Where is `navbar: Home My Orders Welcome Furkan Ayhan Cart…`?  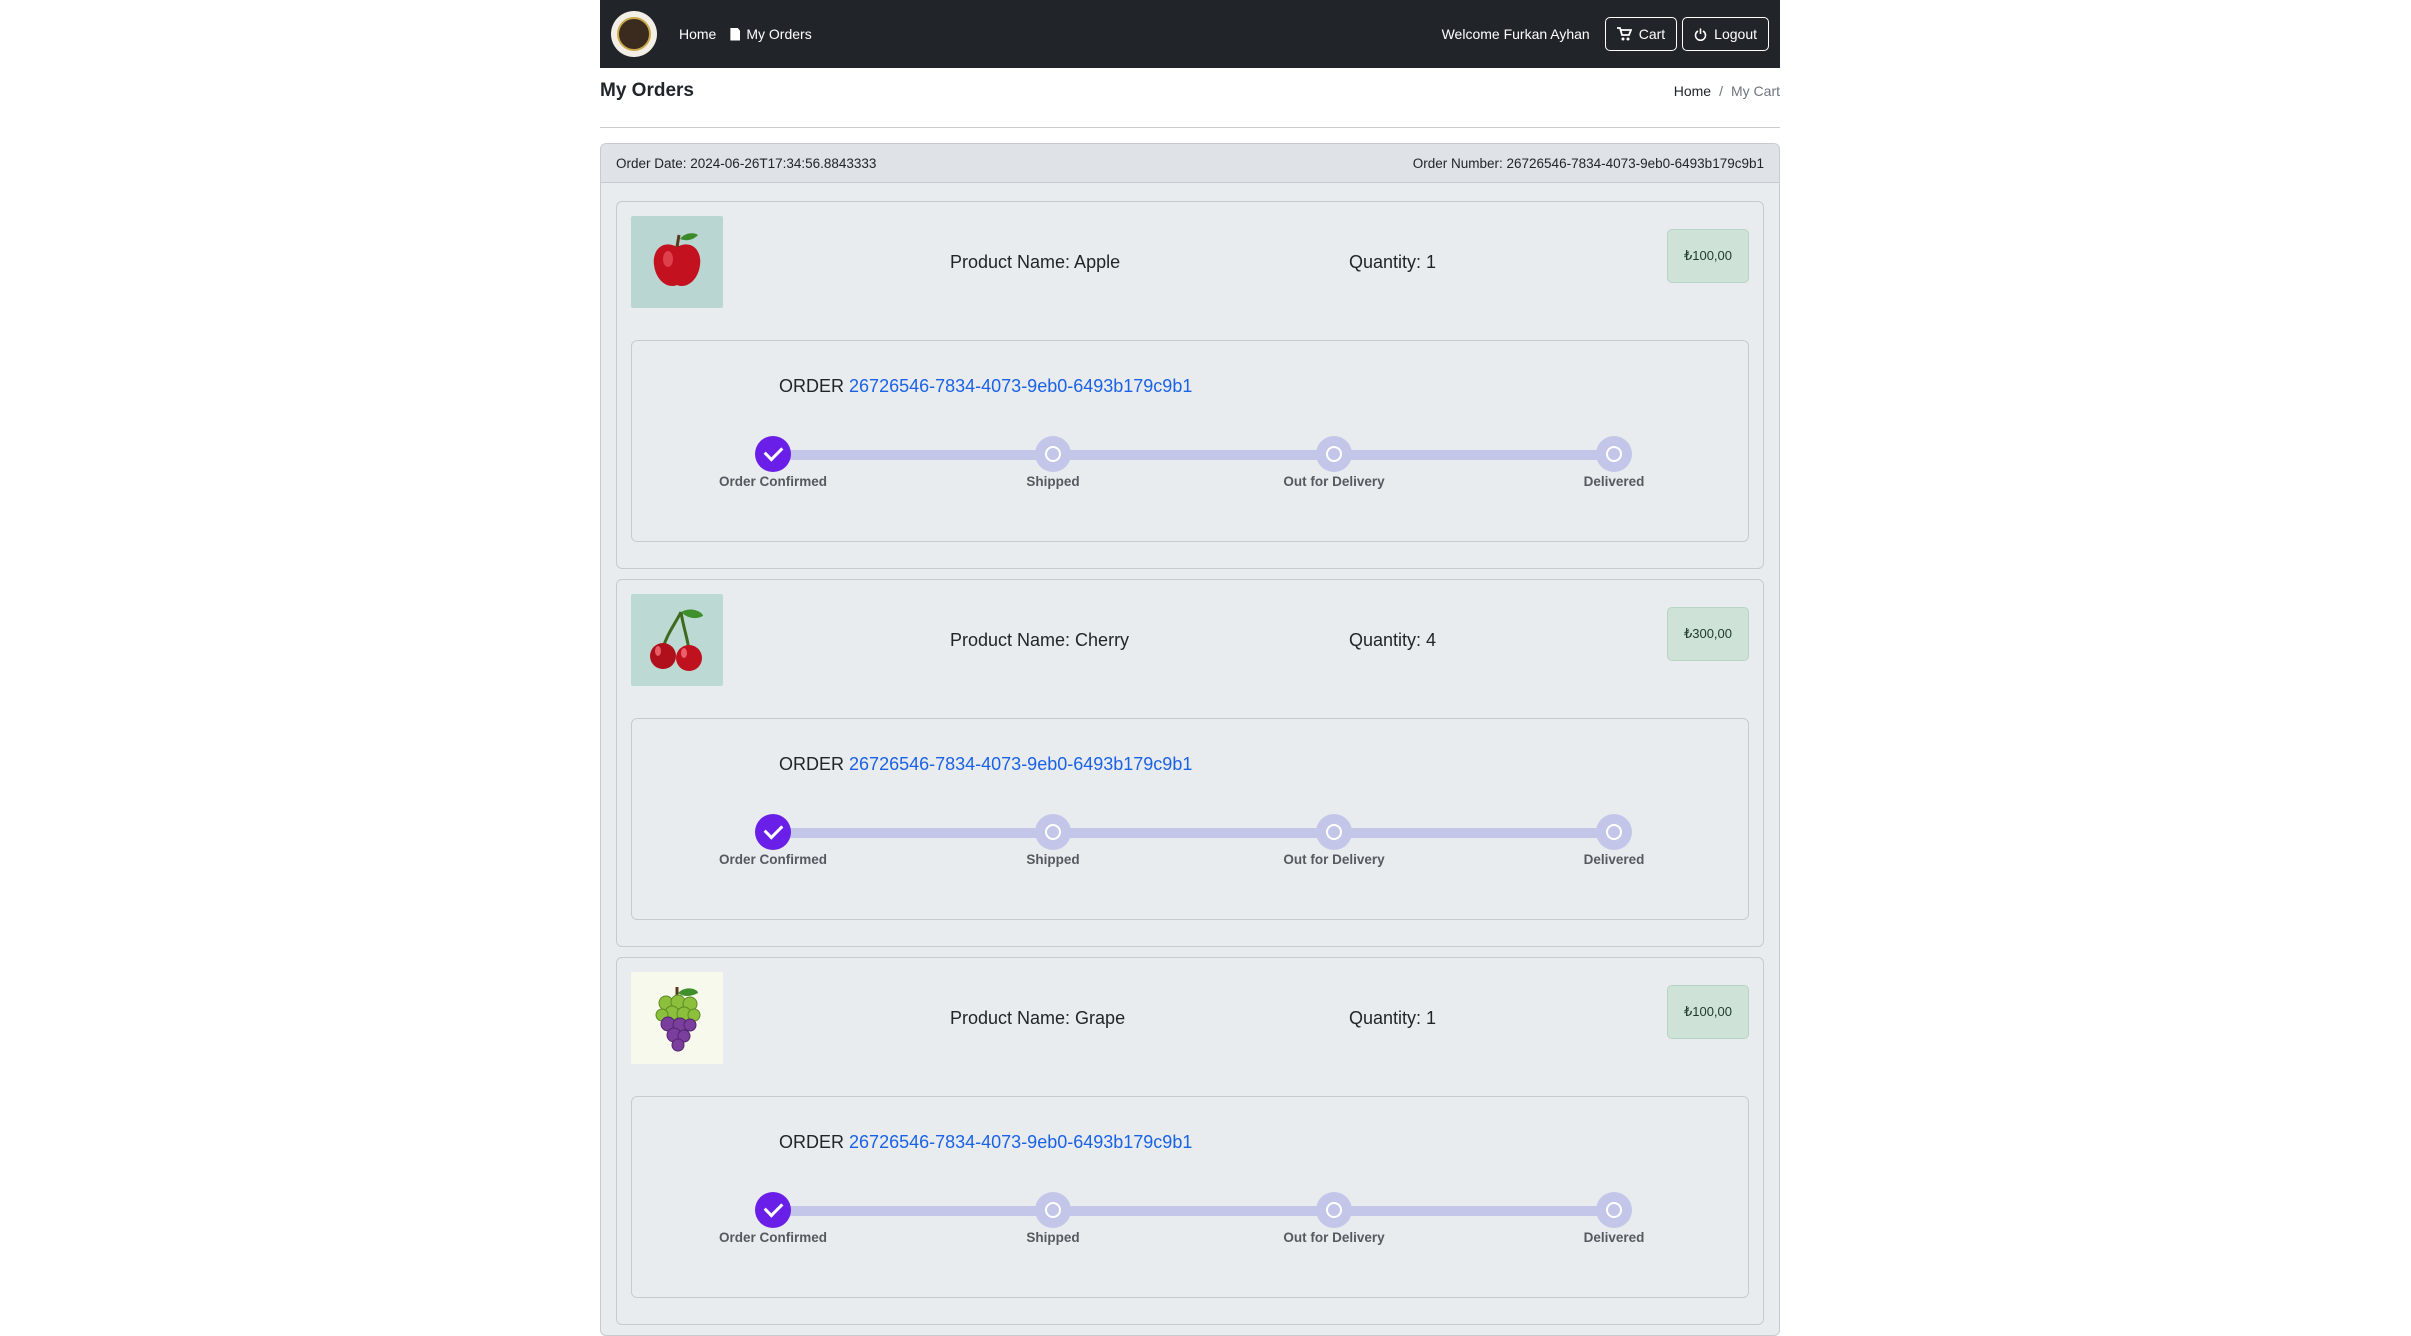 navbar: Home My Orders Welcome Furkan Ayhan Cart… is located at coordinates (1190, 34).